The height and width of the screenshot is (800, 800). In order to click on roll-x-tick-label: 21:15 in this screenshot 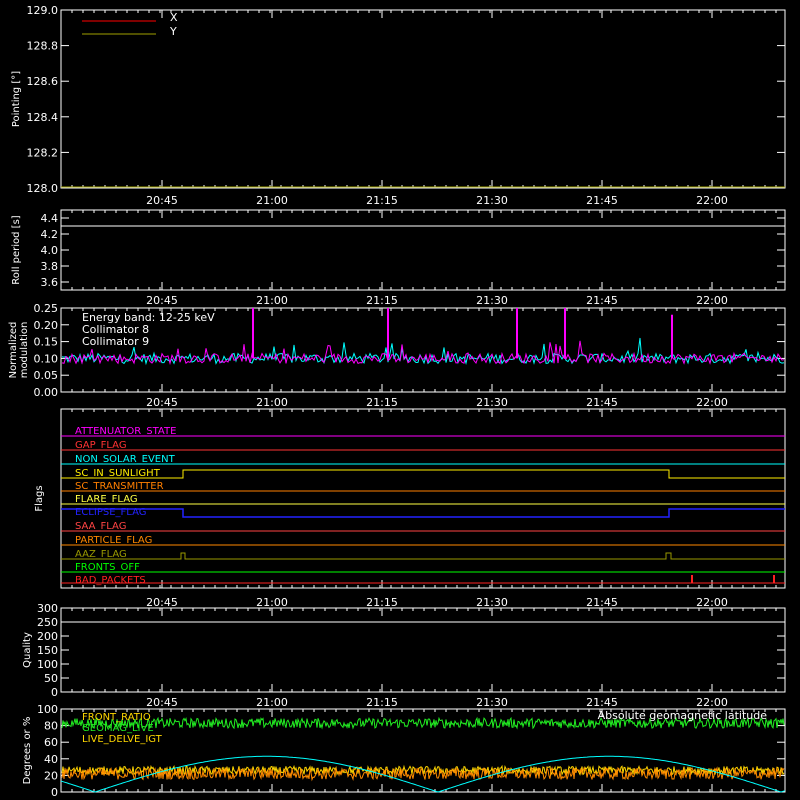, I will do `click(382, 300)`.